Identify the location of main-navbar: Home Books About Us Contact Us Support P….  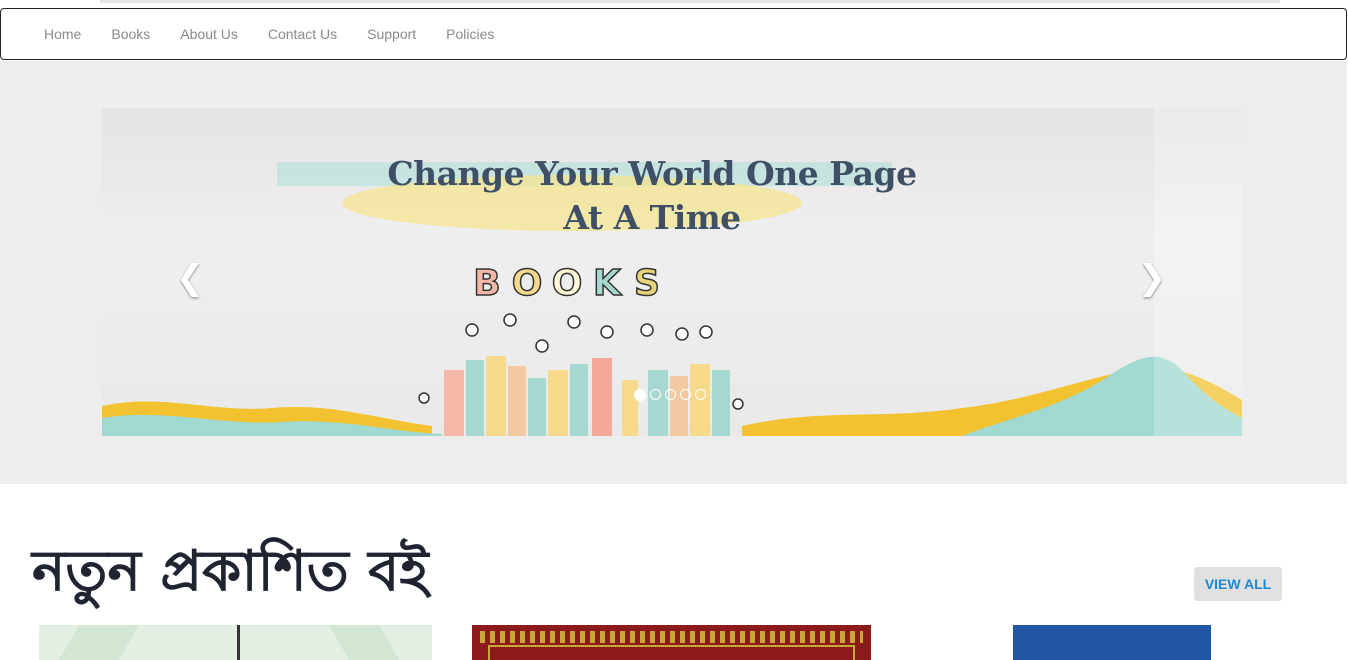
(673, 34).